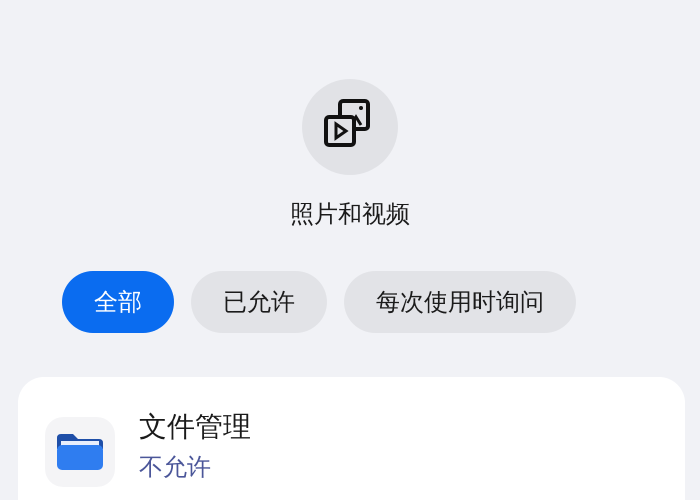 The width and height of the screenshot is (700, 500). I want to click on folder-icon, so click(80, 452).